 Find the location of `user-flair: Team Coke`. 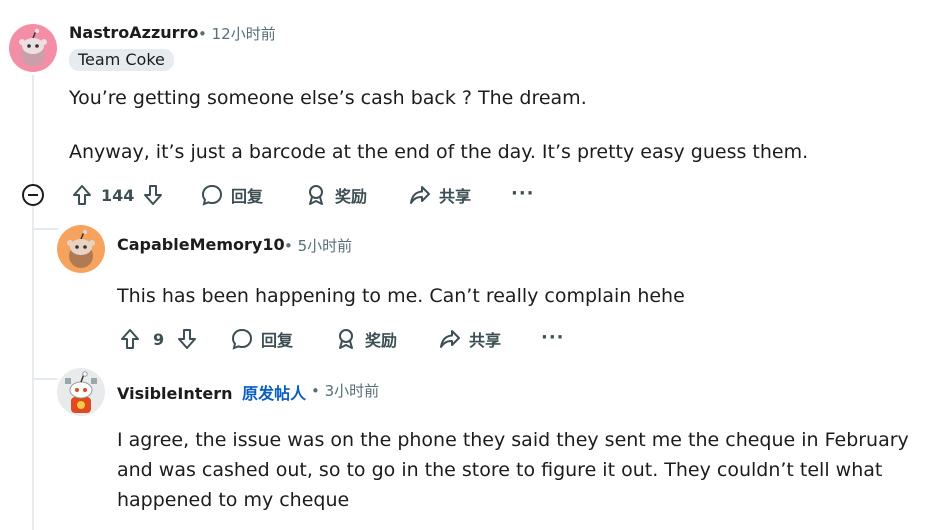

user-flair: Team Coke is located at coordinates (121, 60).